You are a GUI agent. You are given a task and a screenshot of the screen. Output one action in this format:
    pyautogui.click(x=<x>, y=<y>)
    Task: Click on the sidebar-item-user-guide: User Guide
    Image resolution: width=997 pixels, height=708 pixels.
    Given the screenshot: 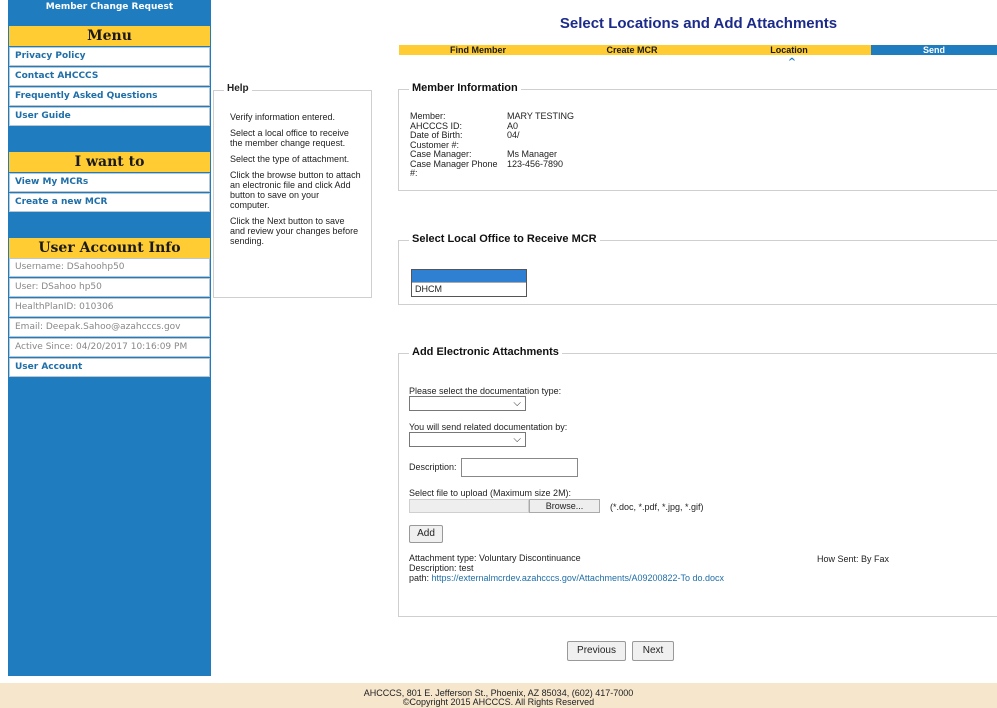 What is the action you would take?
    pyautogui.click(x=109, y=116)
    